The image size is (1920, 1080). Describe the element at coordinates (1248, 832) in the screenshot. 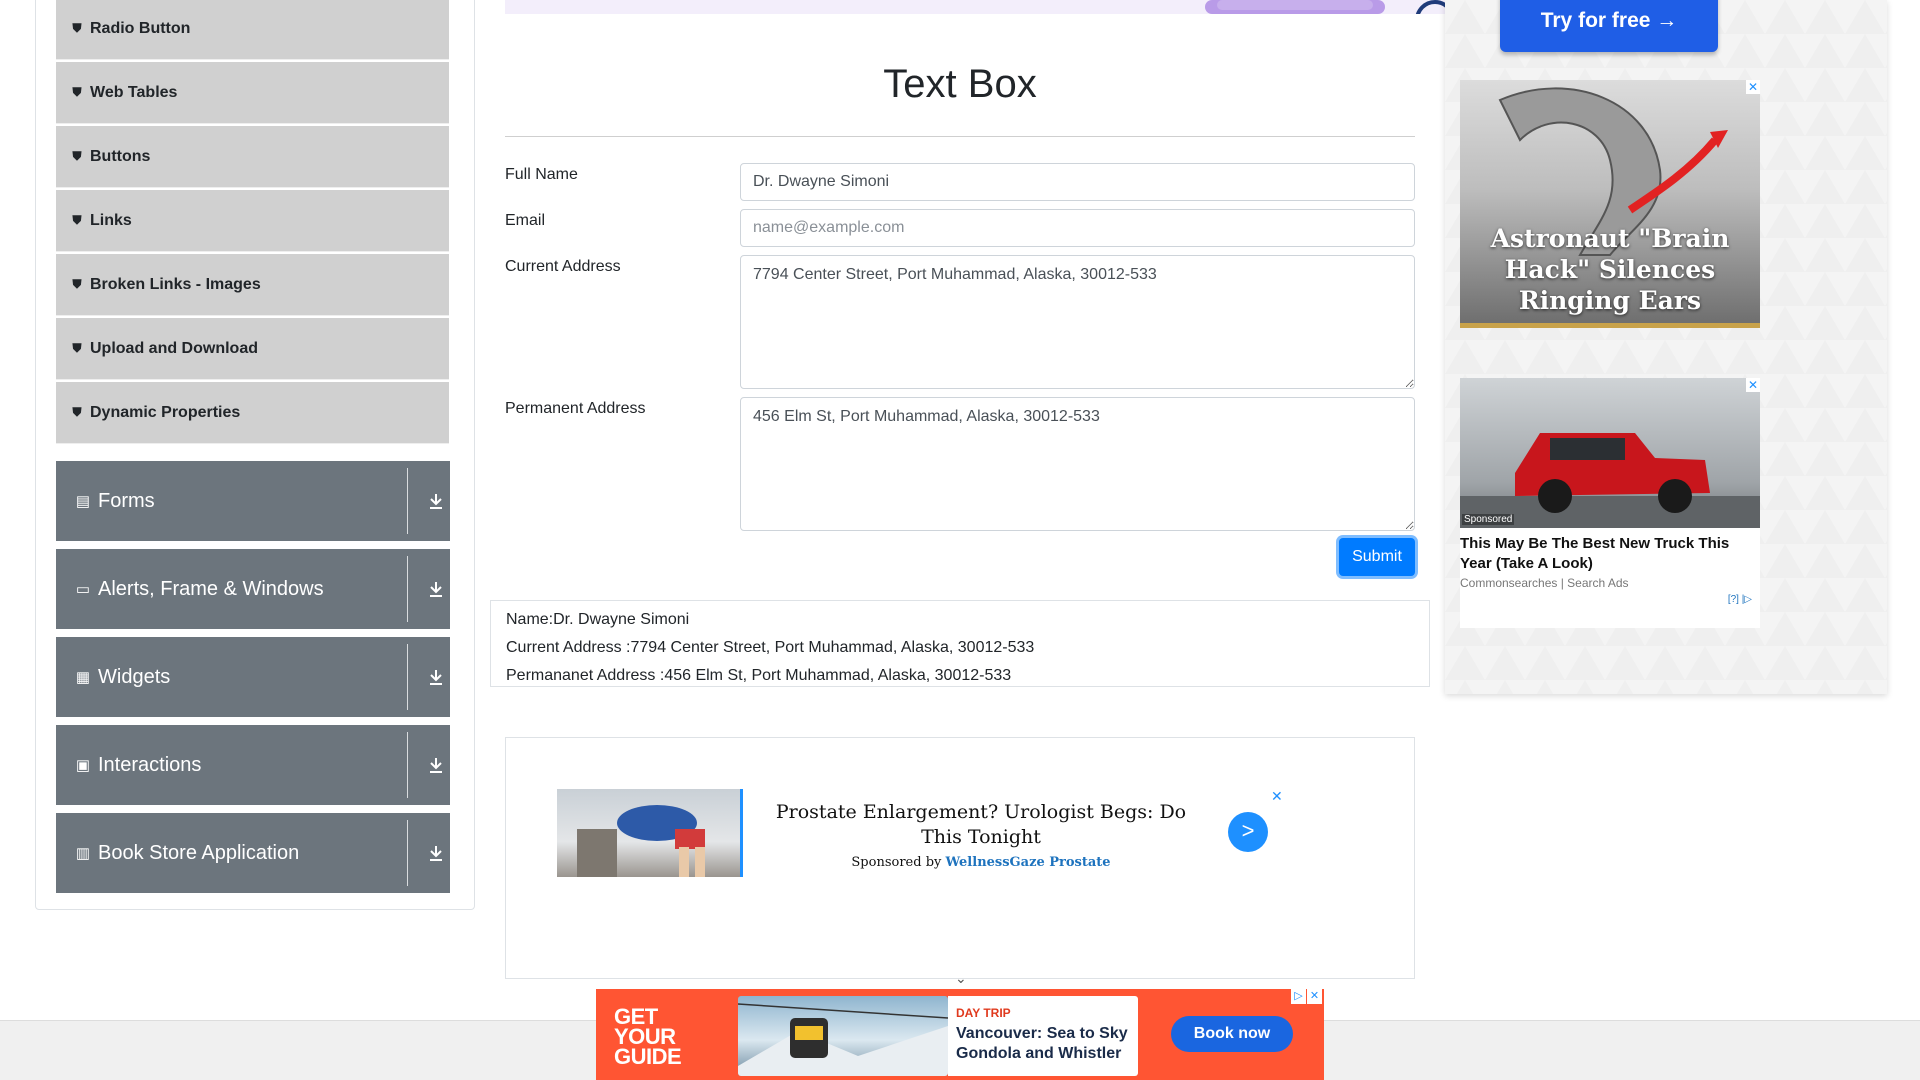

I see `ad-next-button: >` at that location.